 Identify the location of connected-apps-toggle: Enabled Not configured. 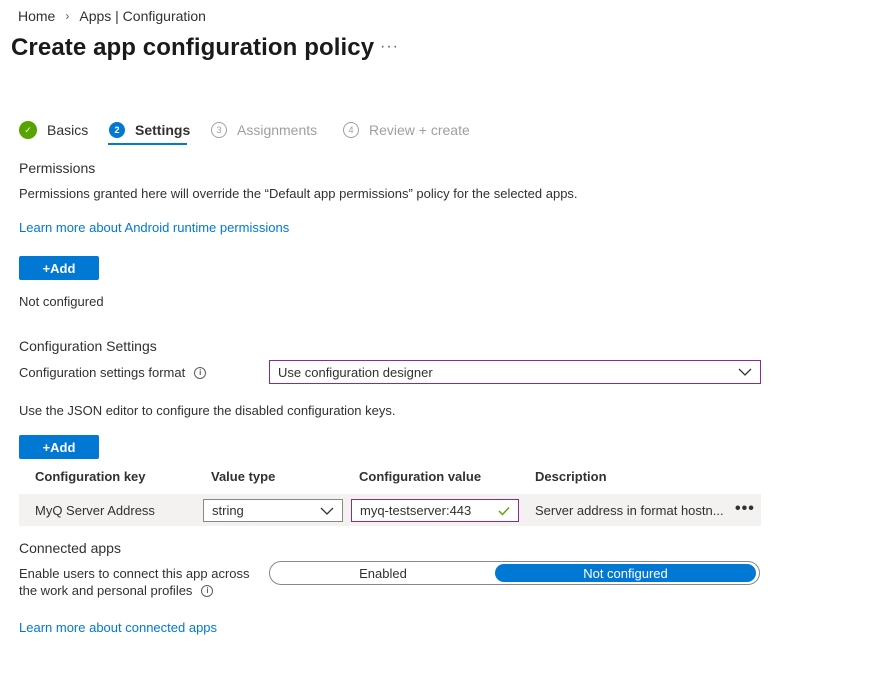
(514, 573).